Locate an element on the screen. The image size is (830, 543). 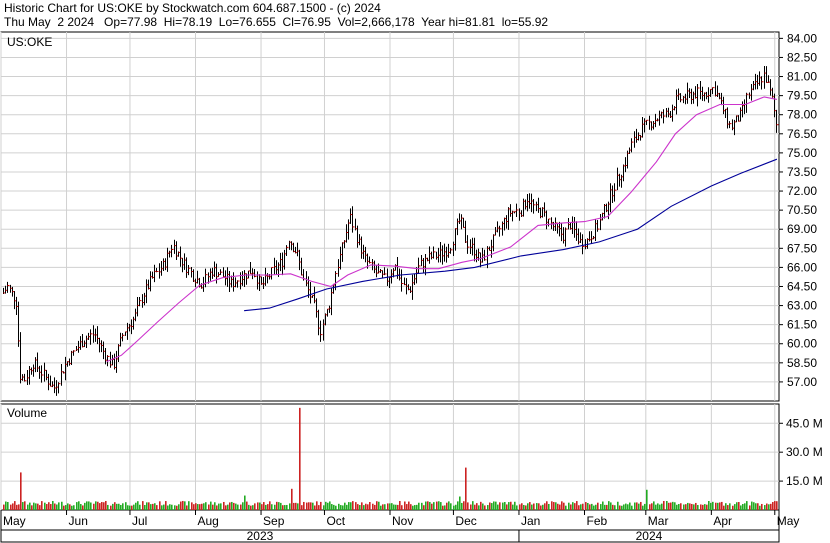
price-tick-label: 67.50 is located at coordinates (802, 248).